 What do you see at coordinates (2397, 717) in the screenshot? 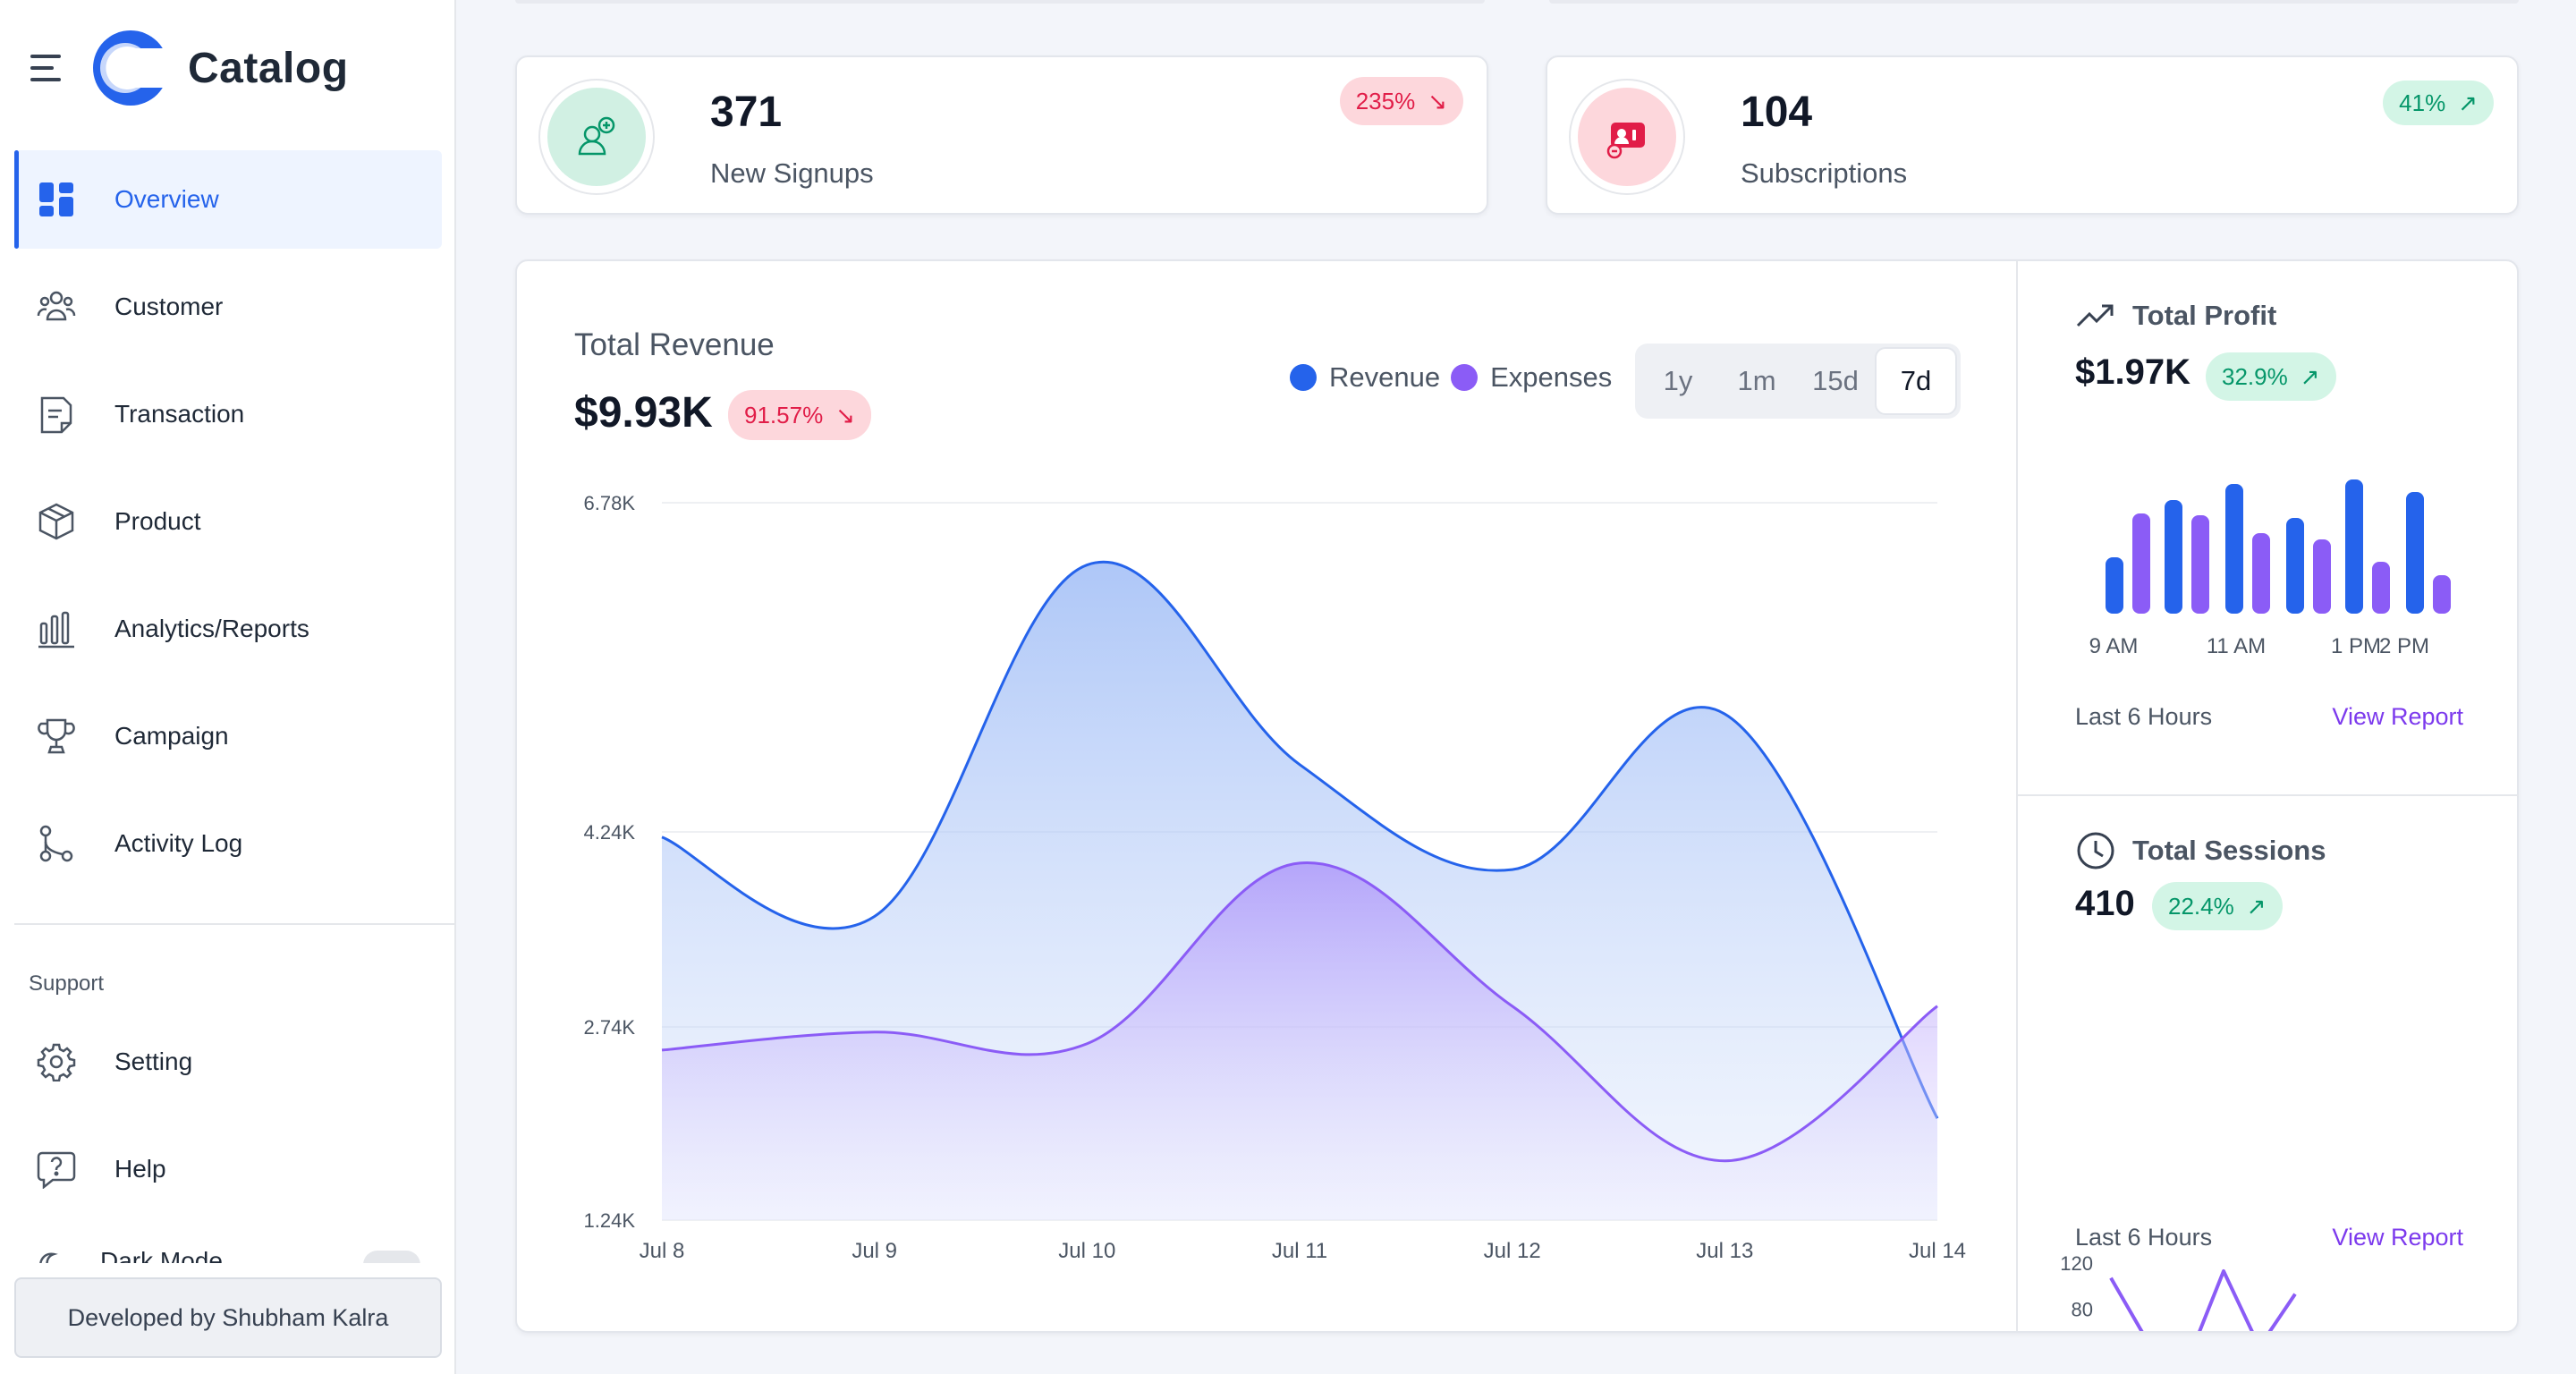
I see `profit-view-report-link: View Report` at bounding box center [2397, 717].